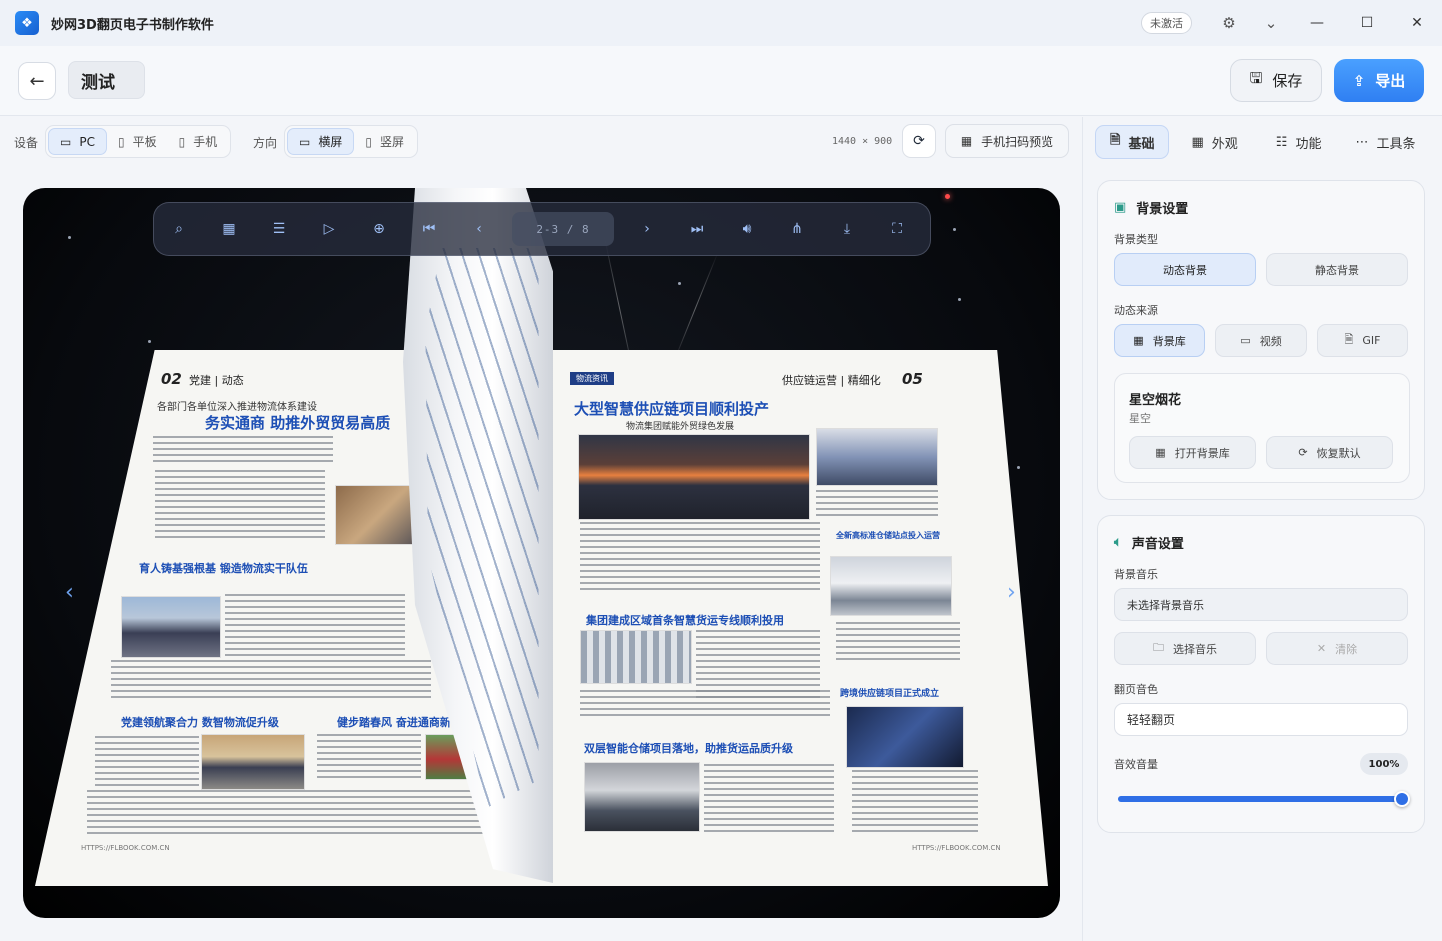 Image resolution: width=1442 pixels, height=941 pixels. I want to click on autoplay-button: ▷, so click(329, 229).